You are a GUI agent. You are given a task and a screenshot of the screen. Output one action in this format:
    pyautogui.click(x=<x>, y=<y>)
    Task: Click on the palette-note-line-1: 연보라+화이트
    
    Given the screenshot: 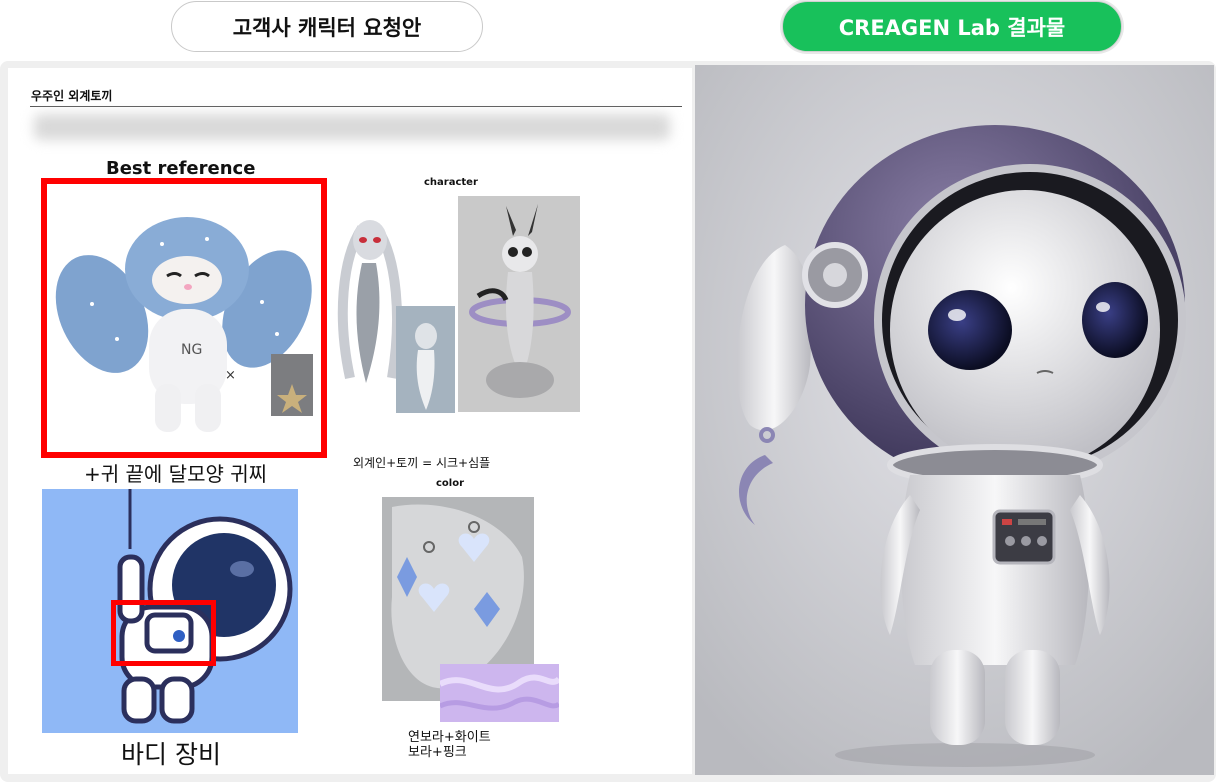 What is the action you would take?
    pyautogui.click(x=449, y=737)
    